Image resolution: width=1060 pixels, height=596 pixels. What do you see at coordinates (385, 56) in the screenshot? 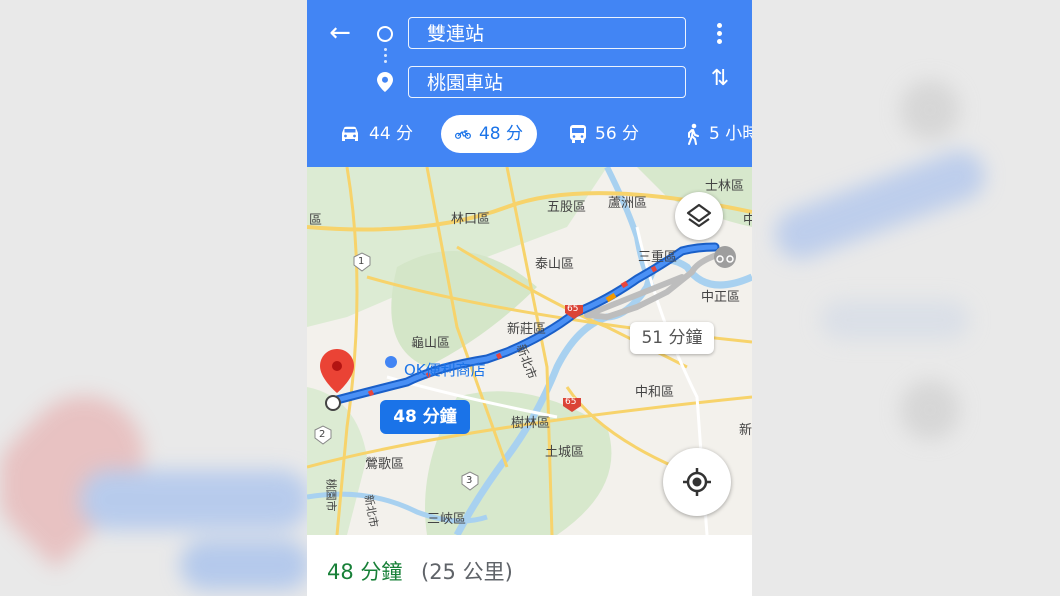
I see `route-dots-icon` at bounding box center [385, 56].